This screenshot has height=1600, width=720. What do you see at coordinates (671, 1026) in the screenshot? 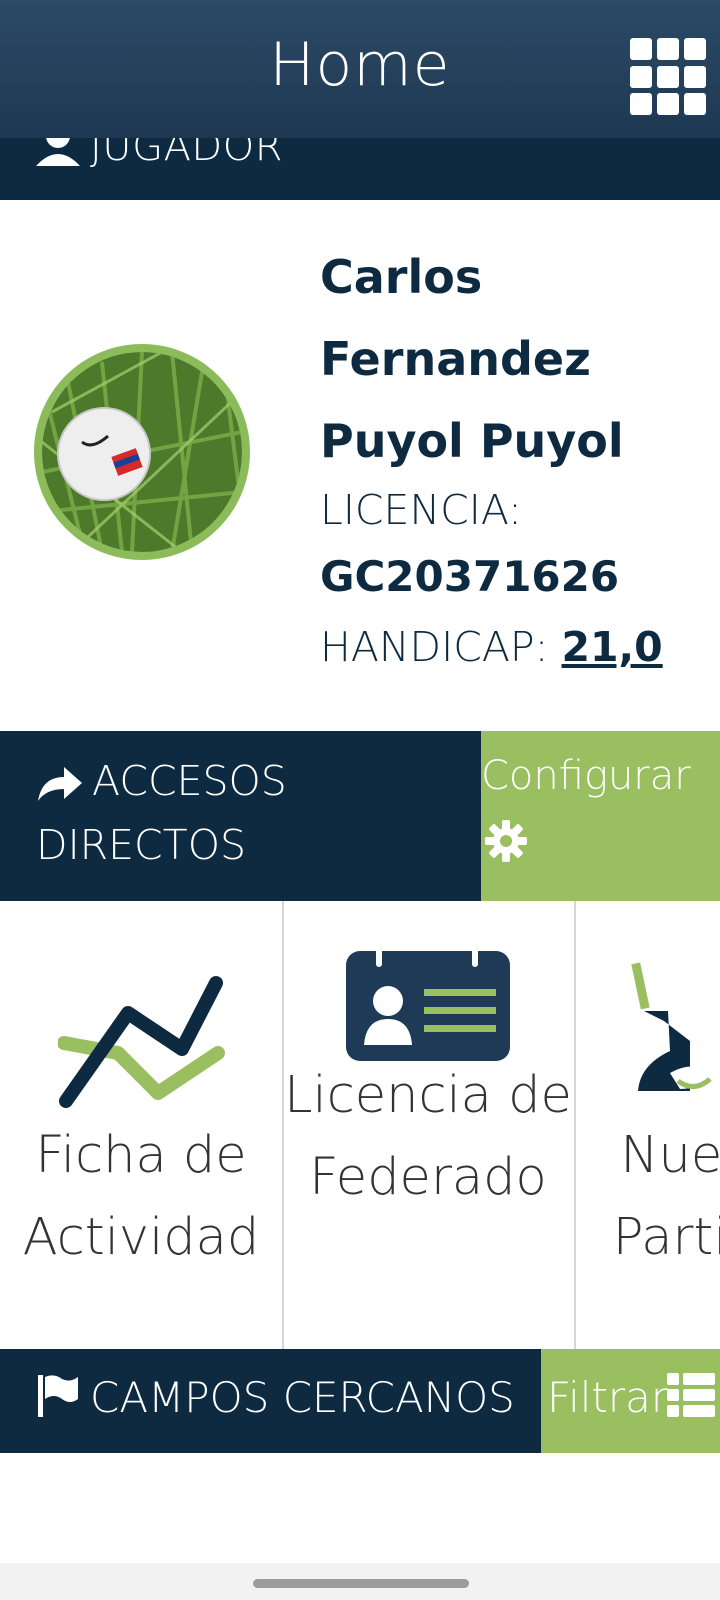
I see `golf-club-icon` at bounding box center [671, 1026].